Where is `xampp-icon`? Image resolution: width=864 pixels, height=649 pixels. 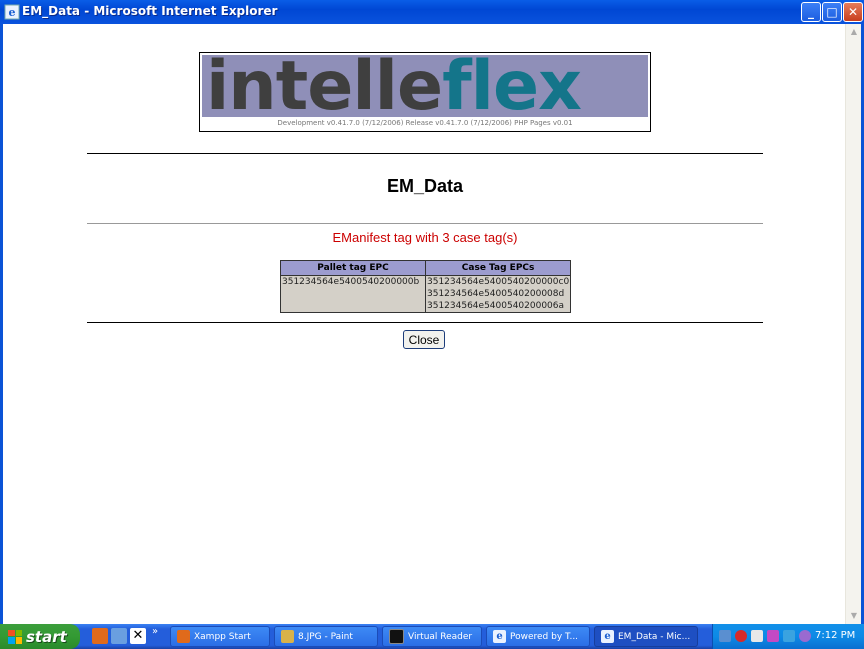
xampp-icon is located at coordinates (183, 636).